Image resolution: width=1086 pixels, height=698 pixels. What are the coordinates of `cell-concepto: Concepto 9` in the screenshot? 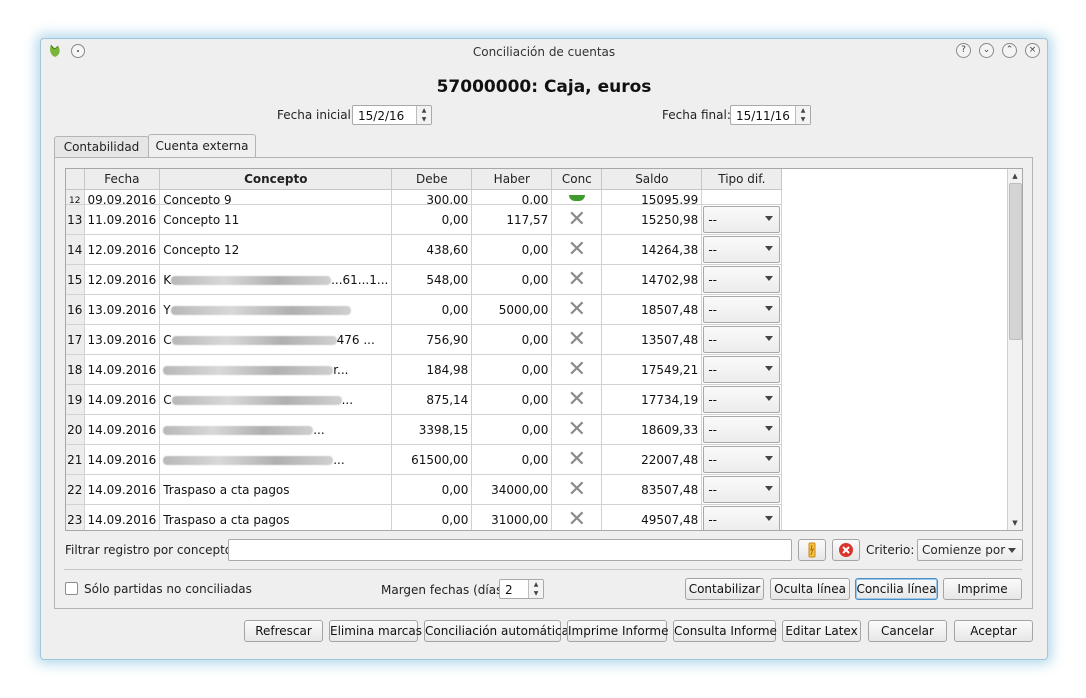 It's located at (276, 197).